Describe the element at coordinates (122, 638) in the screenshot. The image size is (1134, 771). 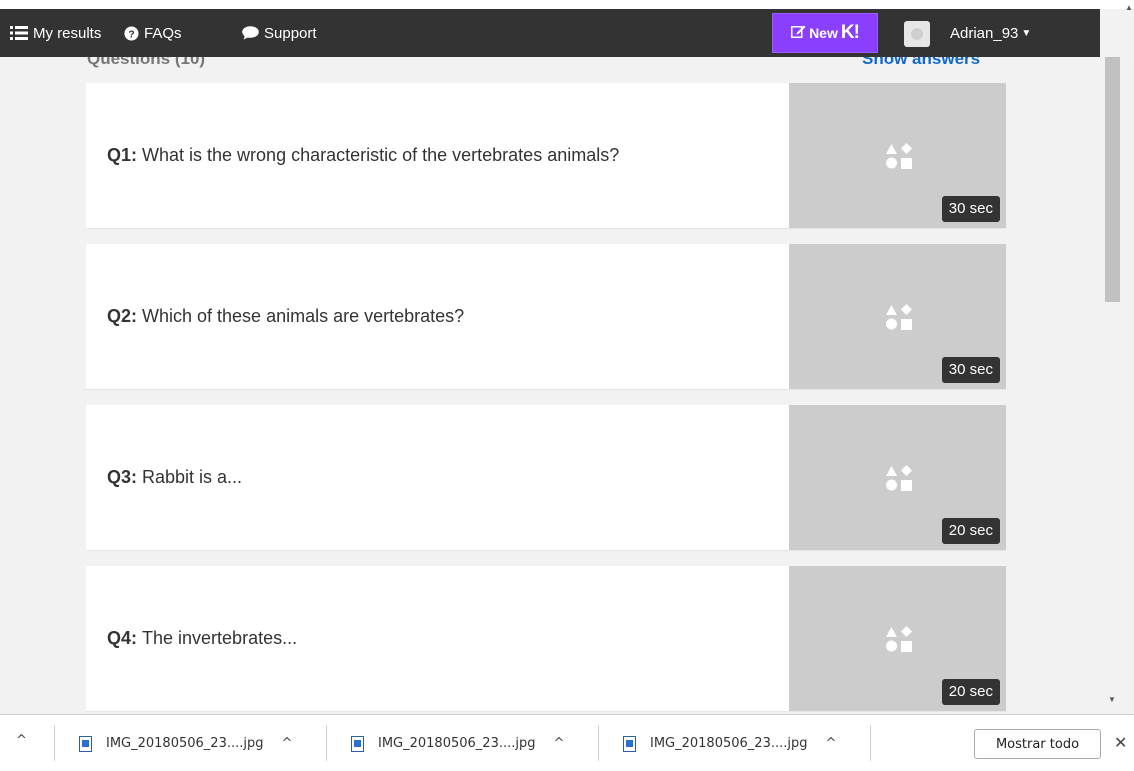
I see `question-number: Q4:` at that location.